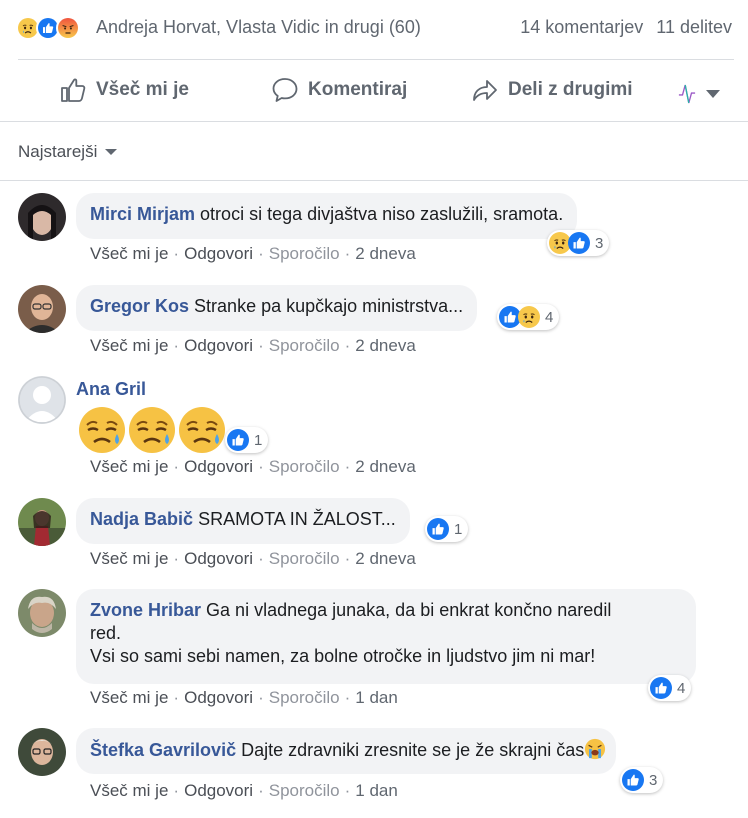 The height and width of the screenshot is (818, 748). I want to click on sort-label: Najstarejši, so click(58, 151).